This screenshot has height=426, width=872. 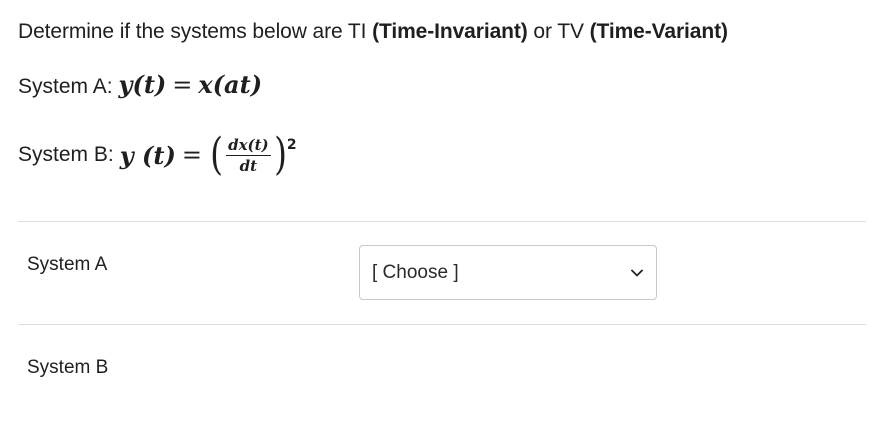 I want to click on system-a-equation: System A: y(t) = x(at), so click(x=140, y=84).